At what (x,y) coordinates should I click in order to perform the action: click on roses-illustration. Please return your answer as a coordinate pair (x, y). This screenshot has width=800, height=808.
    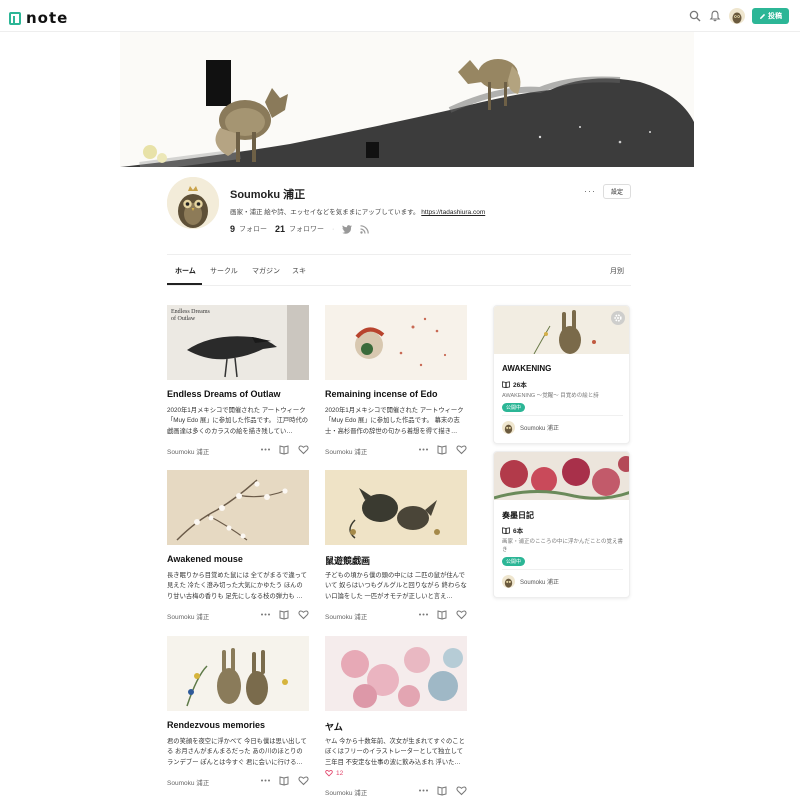
    Looking at the image, I should click on (561, 476).